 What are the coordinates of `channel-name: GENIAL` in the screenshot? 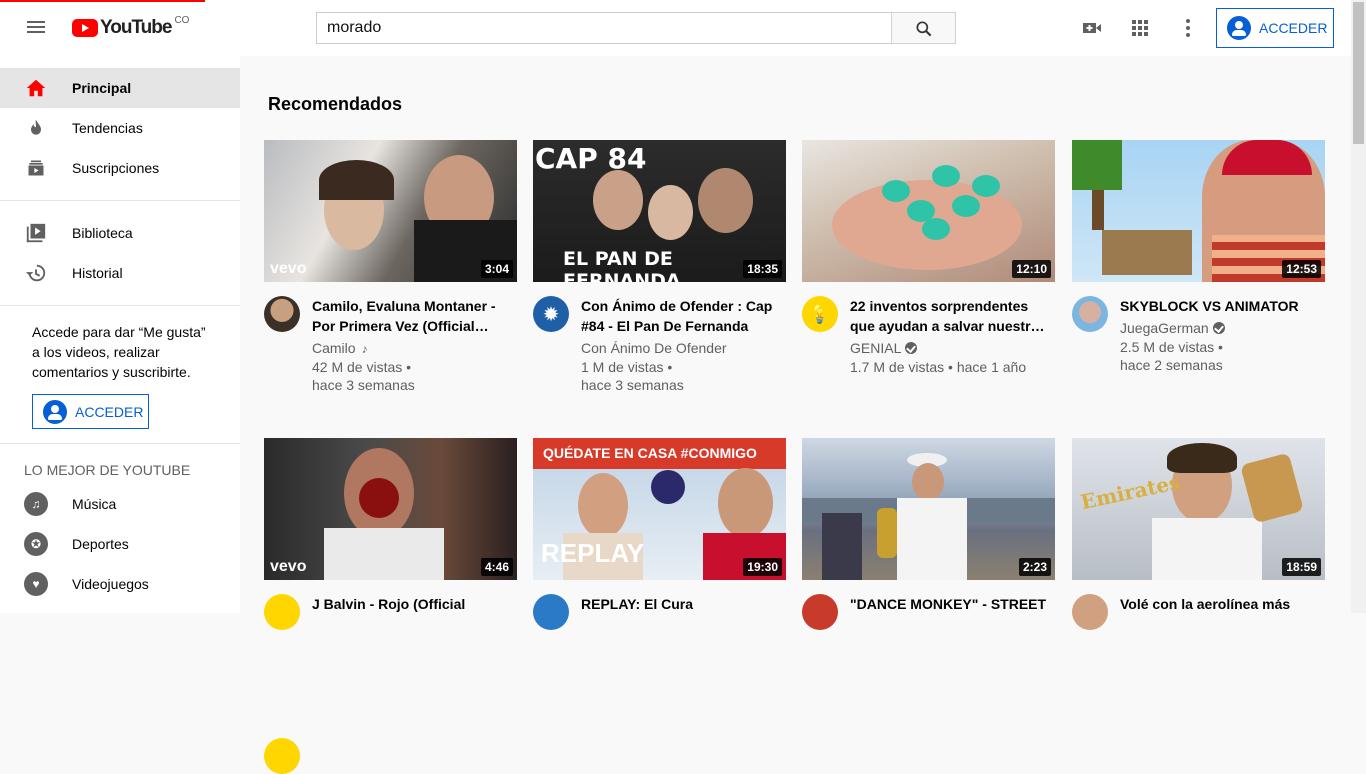 It's located at (884, 348).